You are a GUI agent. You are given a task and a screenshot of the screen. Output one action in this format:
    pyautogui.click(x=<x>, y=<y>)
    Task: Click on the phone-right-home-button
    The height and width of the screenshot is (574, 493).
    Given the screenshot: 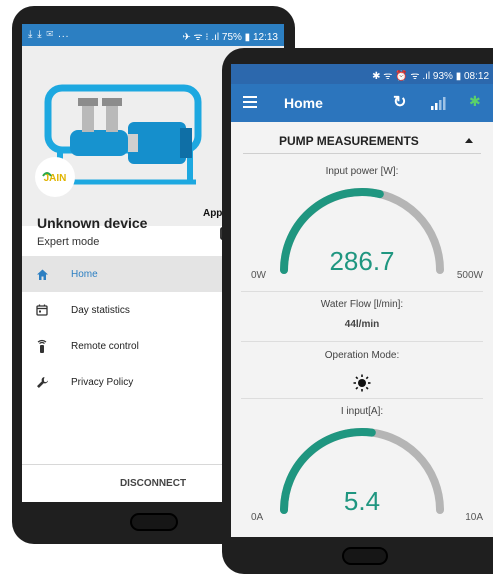 What is the action you would take?
    pyautogui.click(x=365, y=556)
    